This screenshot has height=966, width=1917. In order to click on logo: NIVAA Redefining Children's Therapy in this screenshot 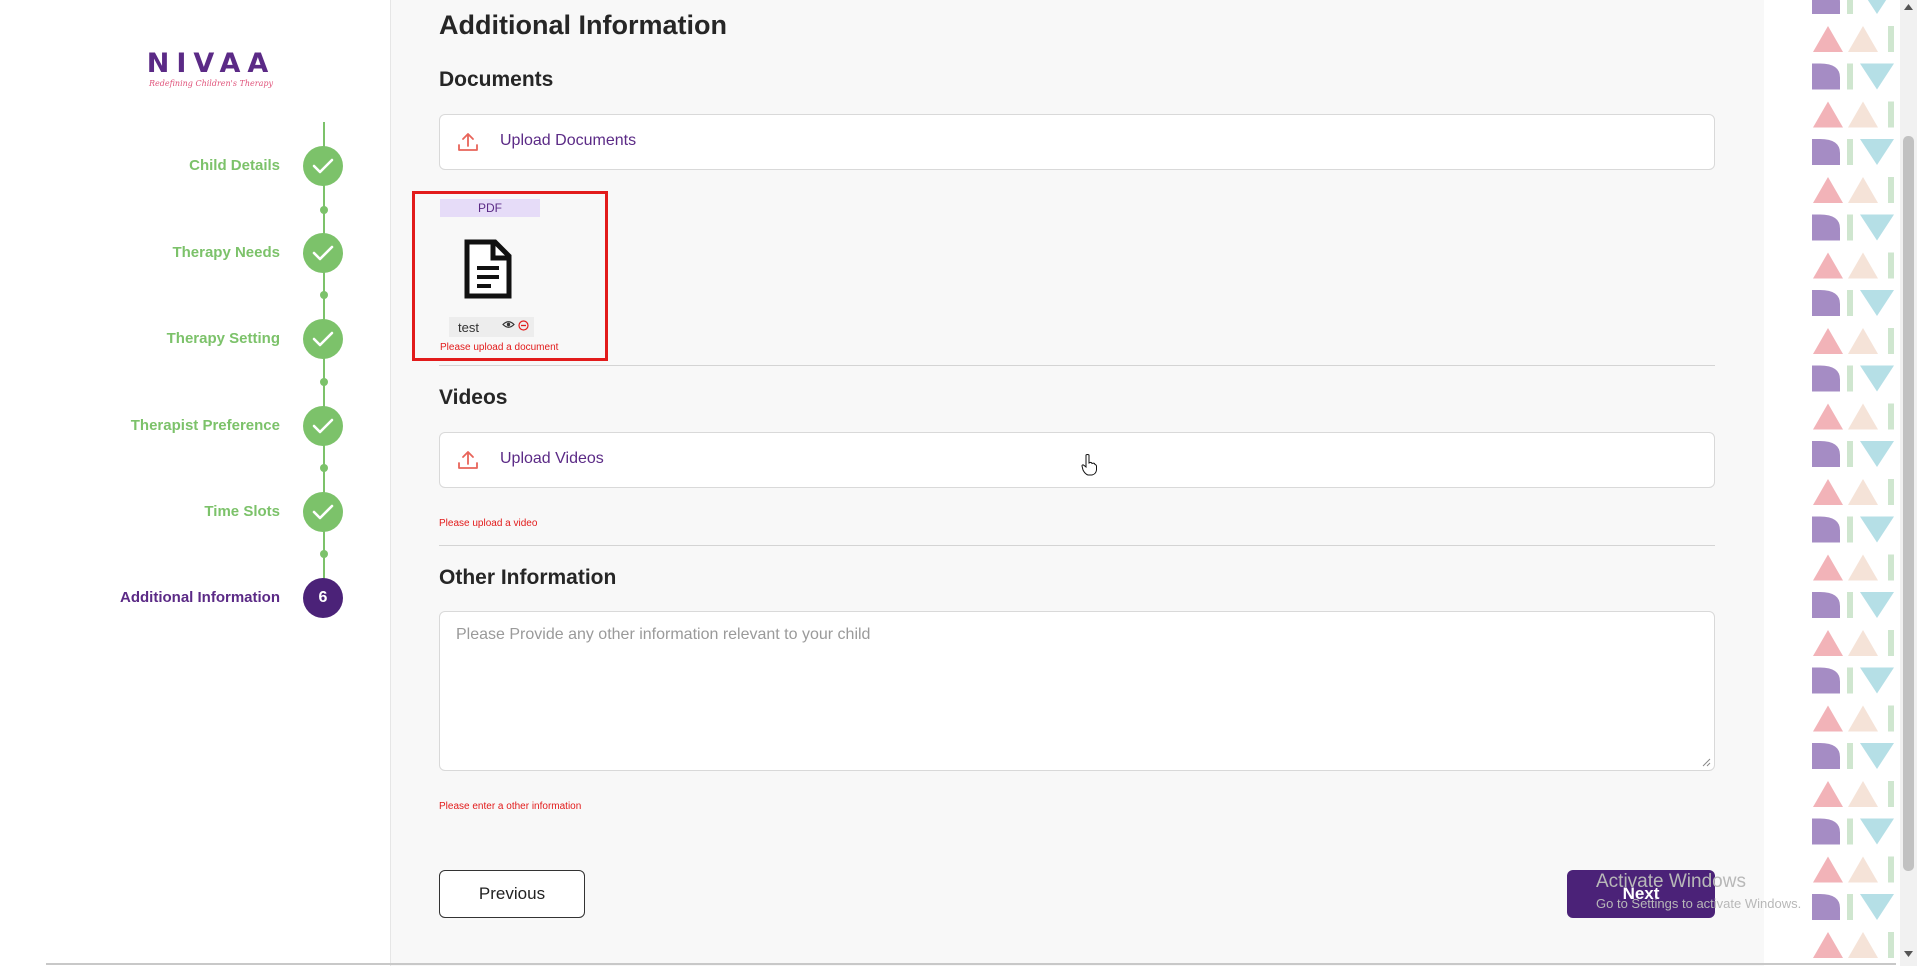, I will do `click(211, 69)`.